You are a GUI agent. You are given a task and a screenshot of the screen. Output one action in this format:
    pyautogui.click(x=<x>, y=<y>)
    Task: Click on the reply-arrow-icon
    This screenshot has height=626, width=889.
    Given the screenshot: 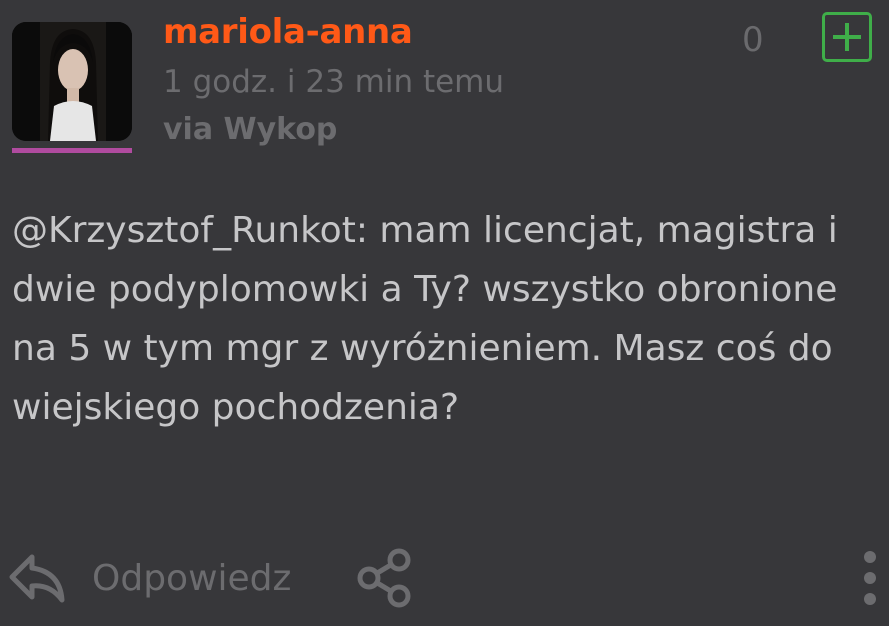 What is the action you would take?
    pyautogui.click(x=37, y=578)
    